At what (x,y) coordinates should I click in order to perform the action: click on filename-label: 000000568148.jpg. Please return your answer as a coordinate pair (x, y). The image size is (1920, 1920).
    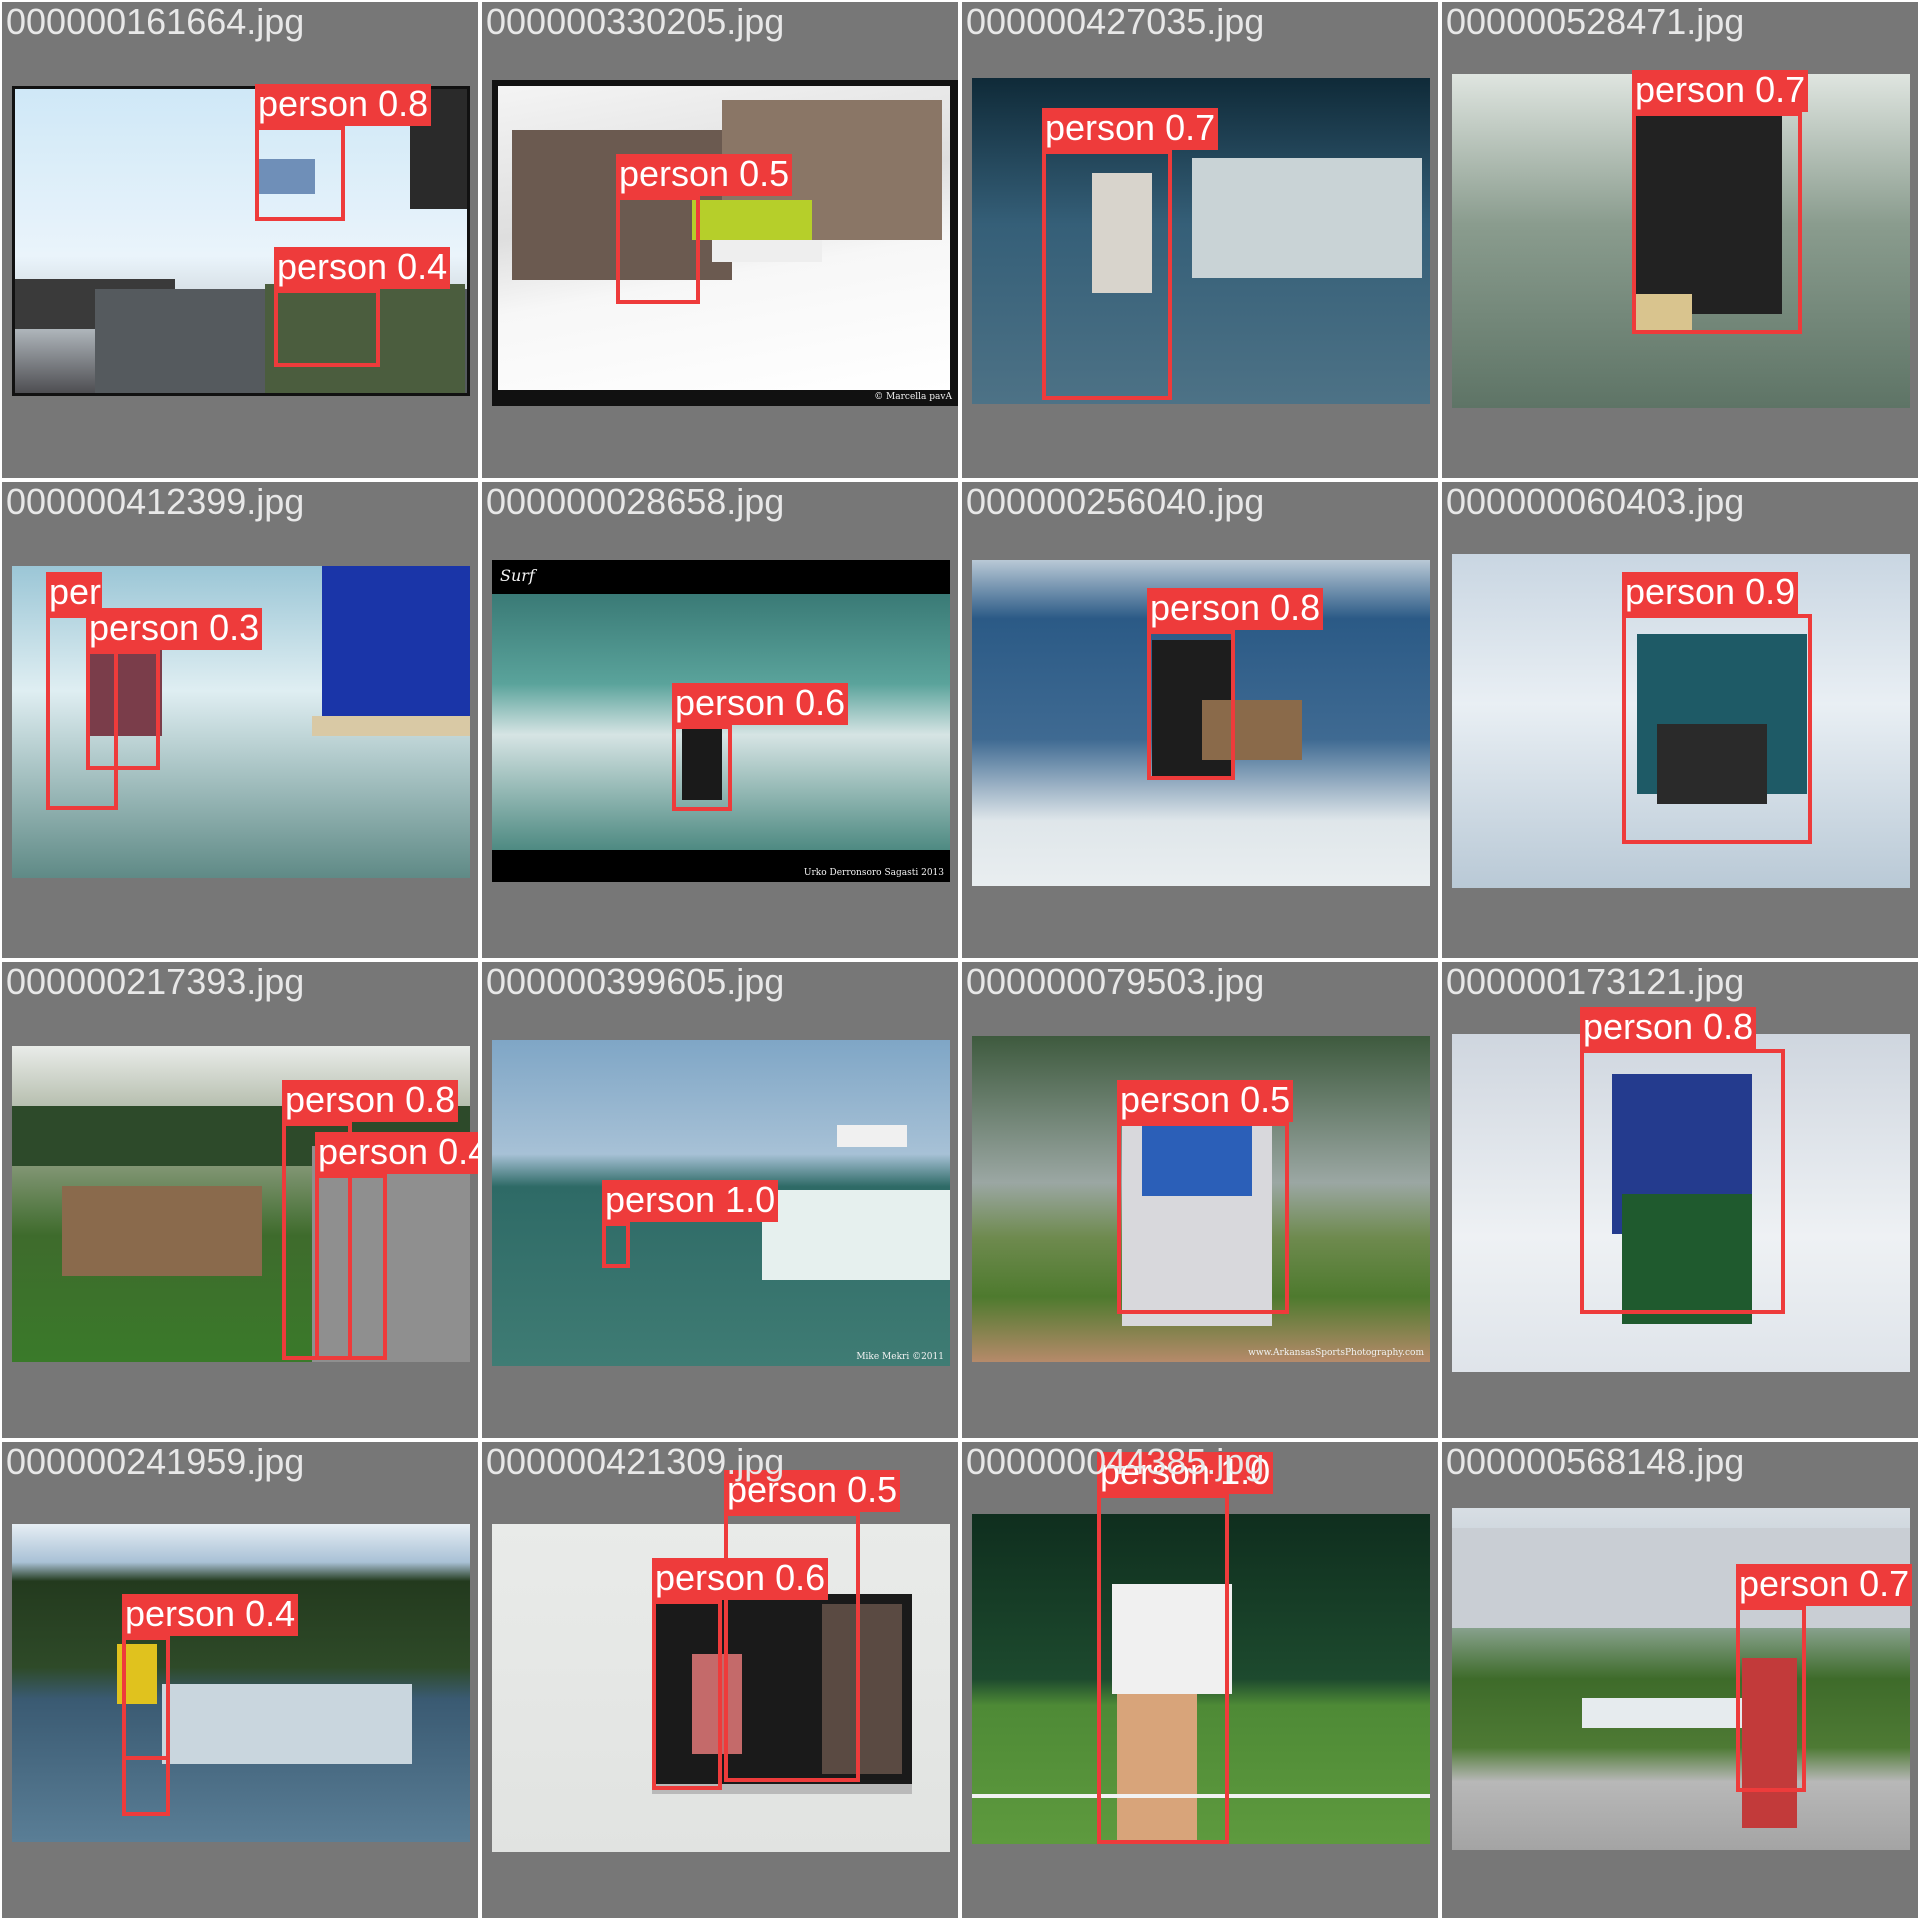
    Looking at the image, I should click on (1595, 1462).